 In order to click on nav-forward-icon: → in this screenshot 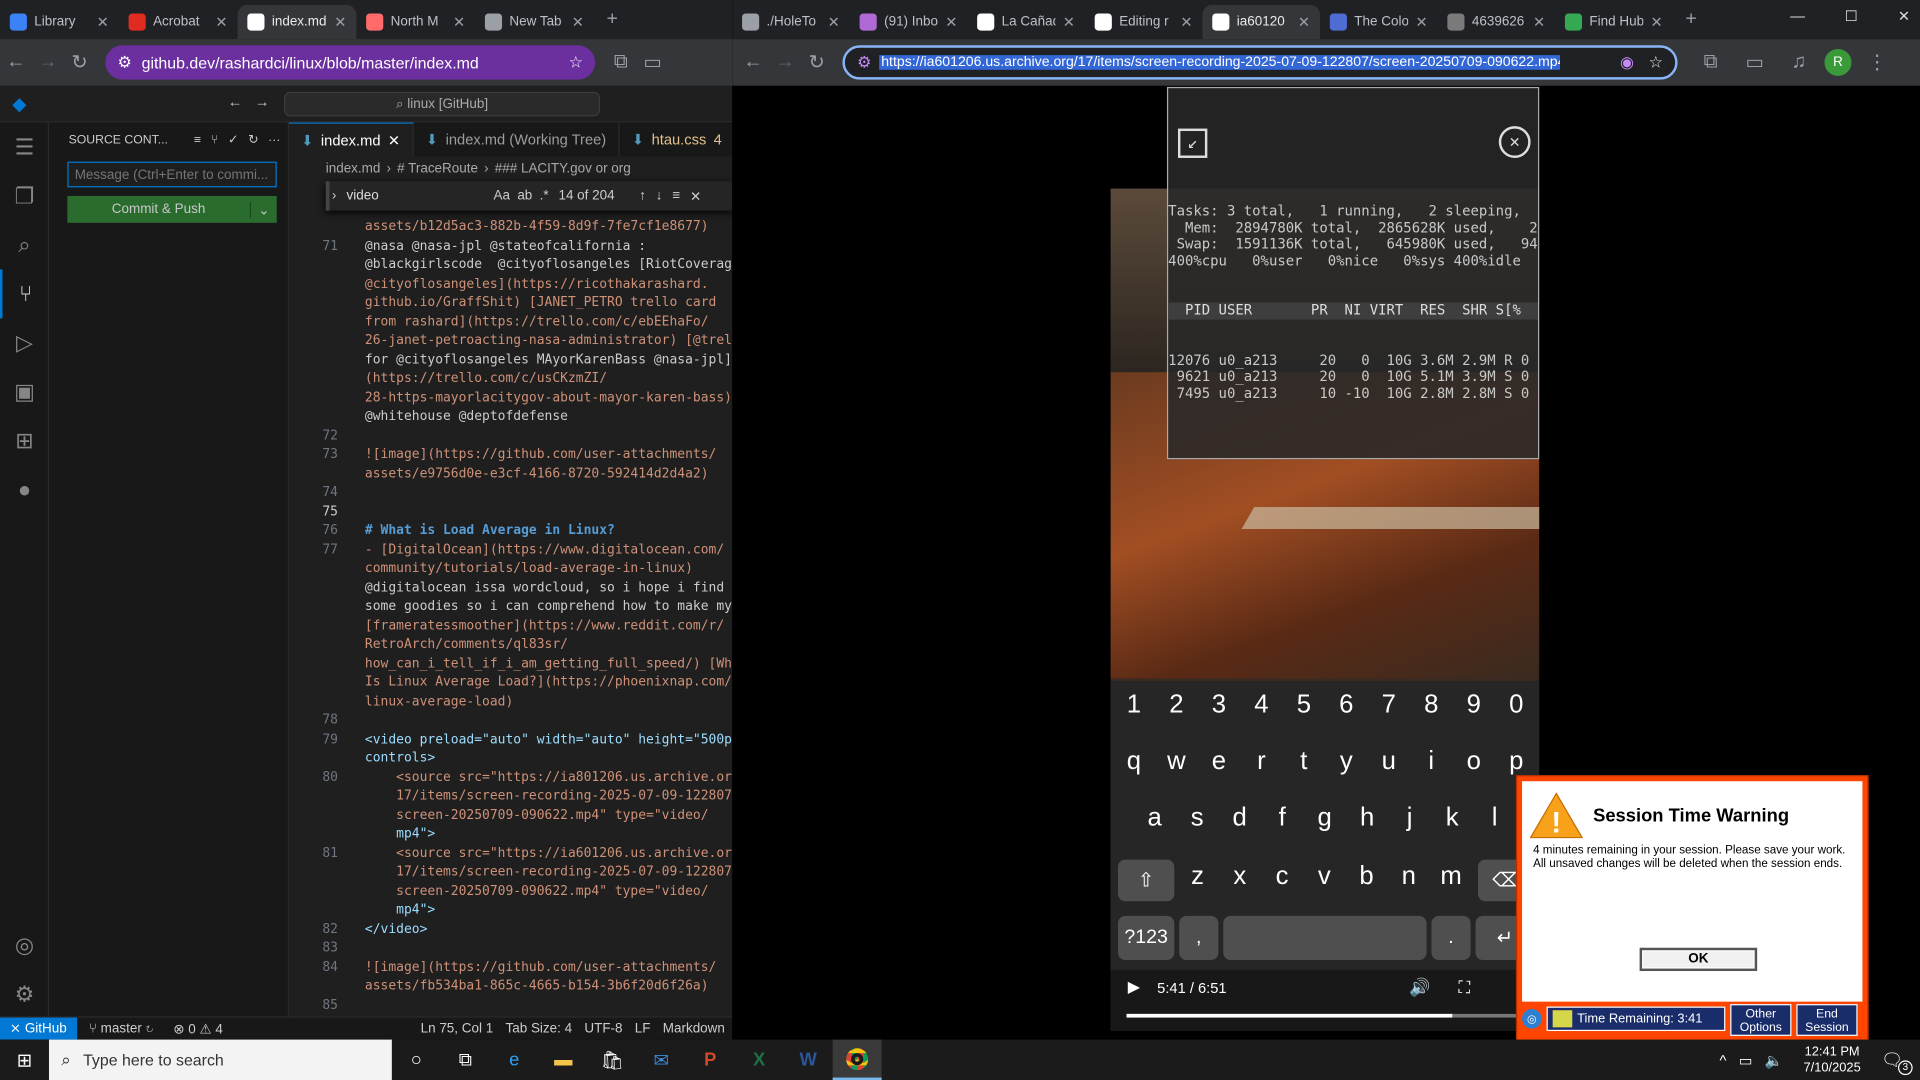, I will do `click(262, 101)`.